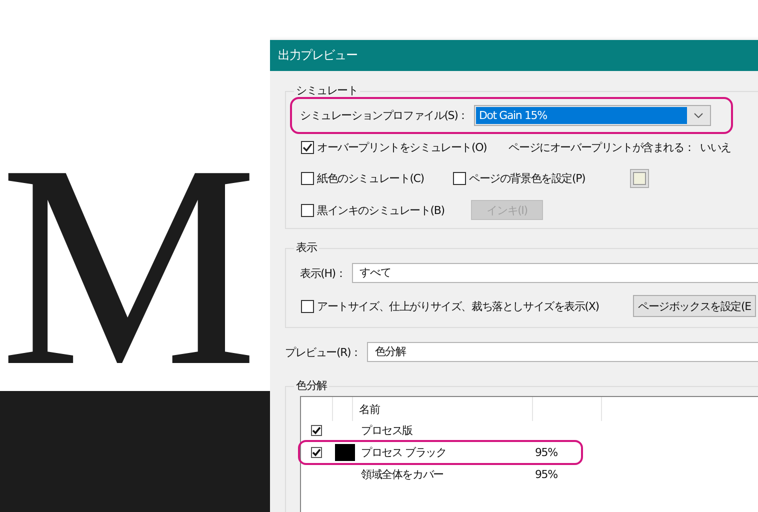 The height and width of the screenshot is (512, 758). What do you see at coordinates (698, 115) in the screenshot?
I see `caret-icon` at bounding box center [698, 115].